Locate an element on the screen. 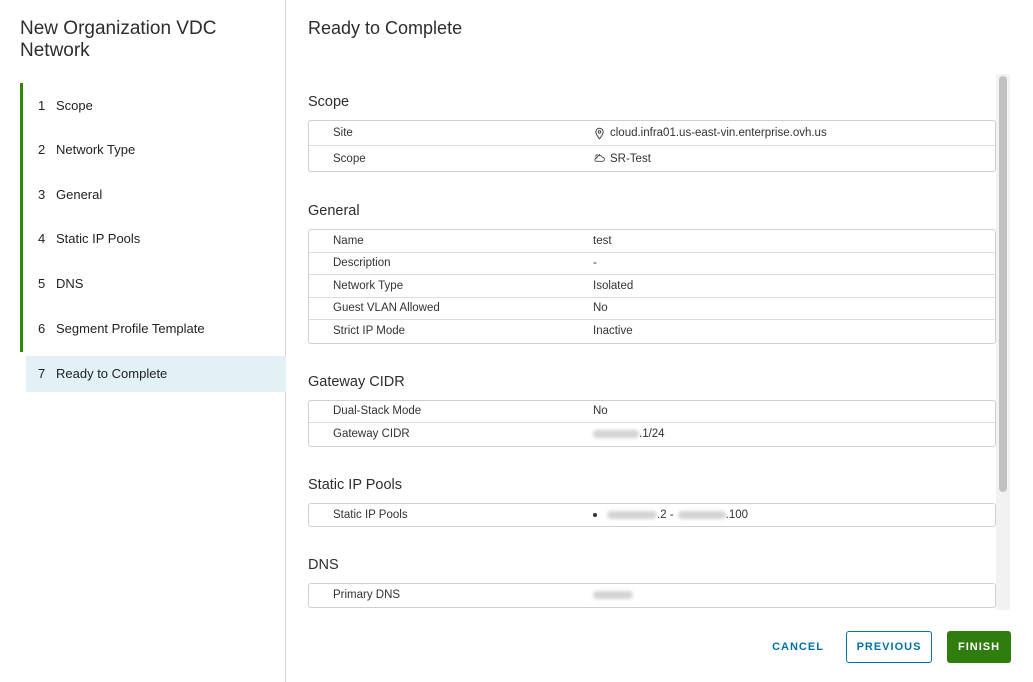 The image size is (1033, 682). row-key: Primary DNS is located at coordinates (367, 595).